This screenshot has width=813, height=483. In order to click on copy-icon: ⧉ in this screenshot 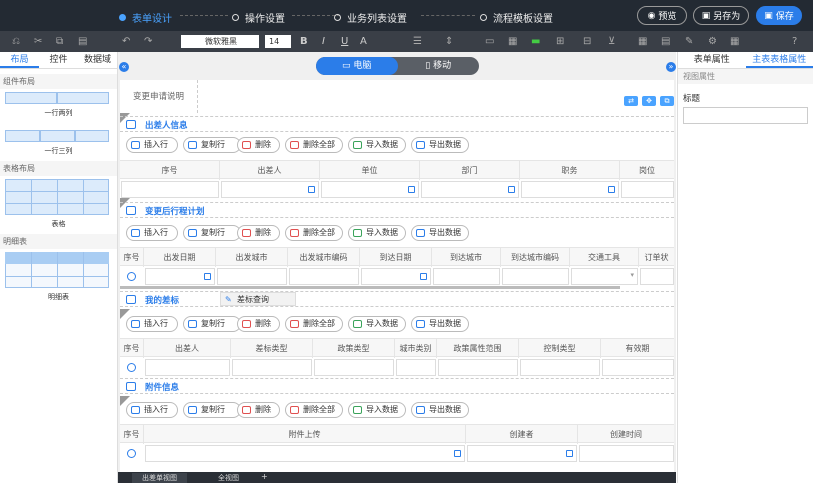, I will do `click(59, 41)`.